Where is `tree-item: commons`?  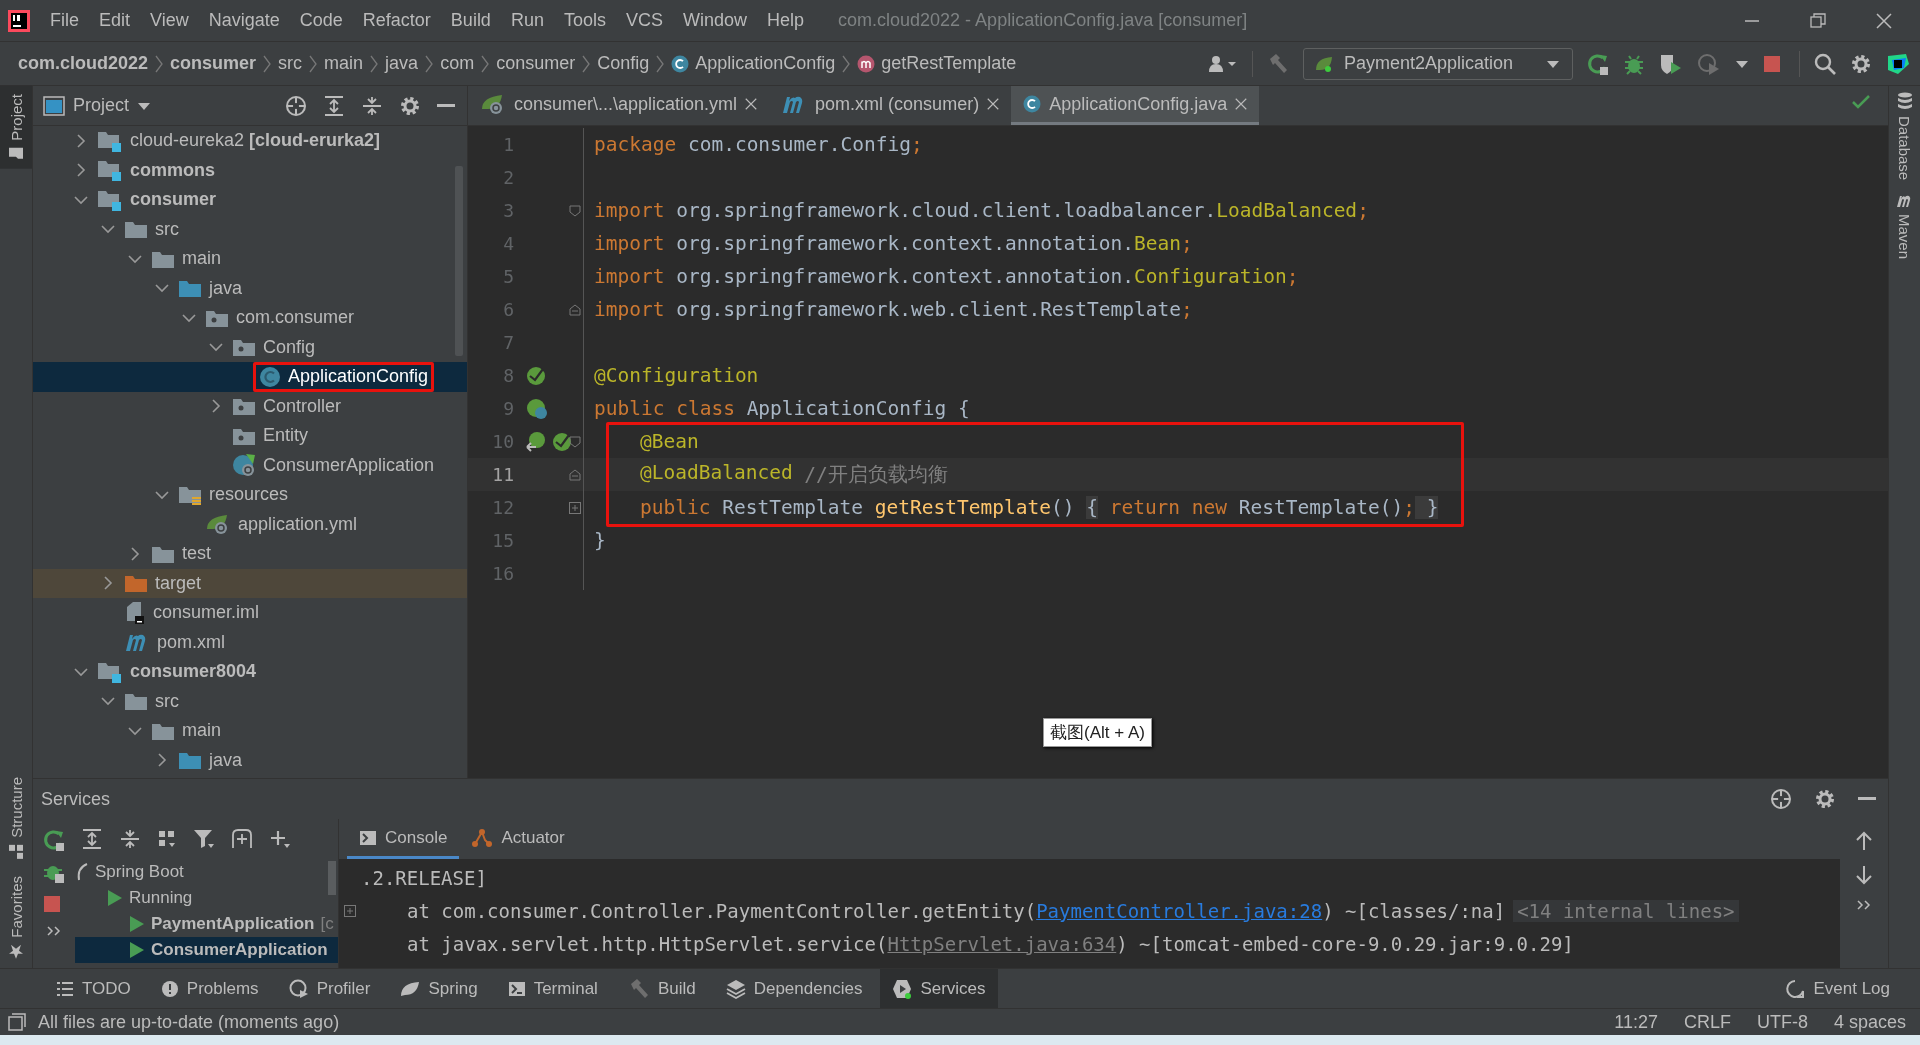
tree-item: commons is located at coordinates (250, 170).